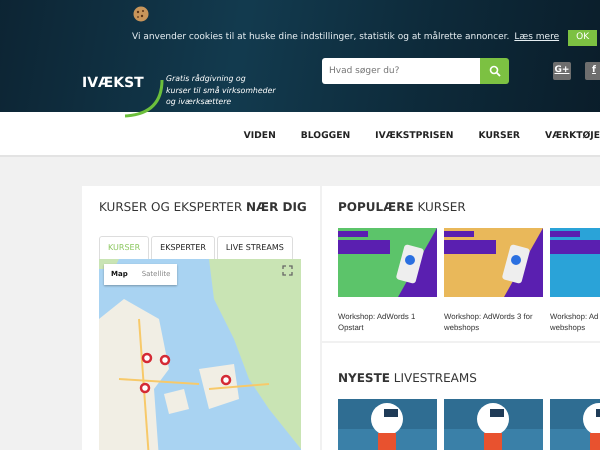 The width and height of the screenshot is (600, 450). What do you see at coordinates (325, 135) in the screenshot?
I see `nav-link: BLOGGEN` at bounding box center [325, 135].